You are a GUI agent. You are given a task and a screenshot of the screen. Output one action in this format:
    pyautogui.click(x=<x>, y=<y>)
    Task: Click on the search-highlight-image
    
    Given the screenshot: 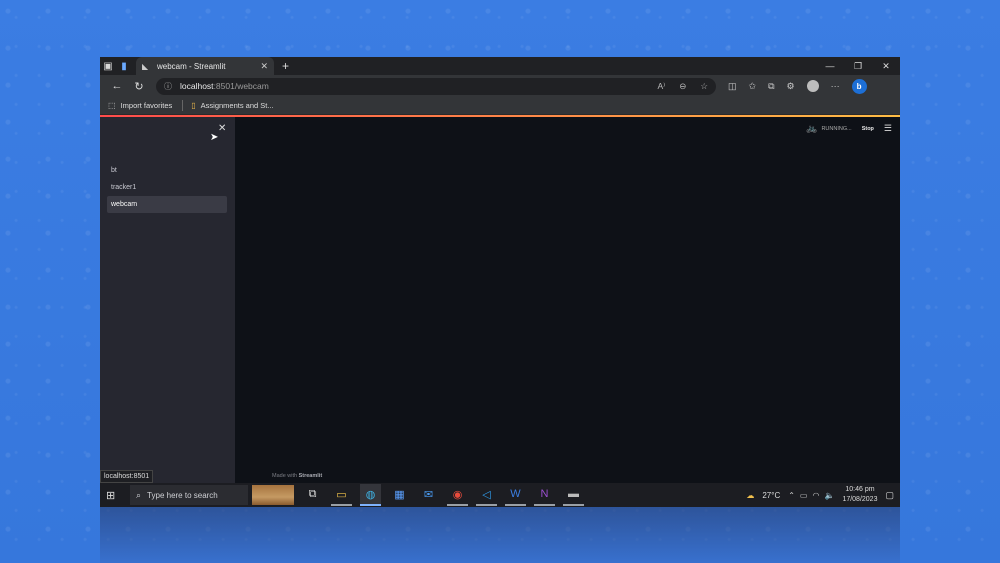 What is the action you would take?
    pyautogui.click(x=273, y=495)
    